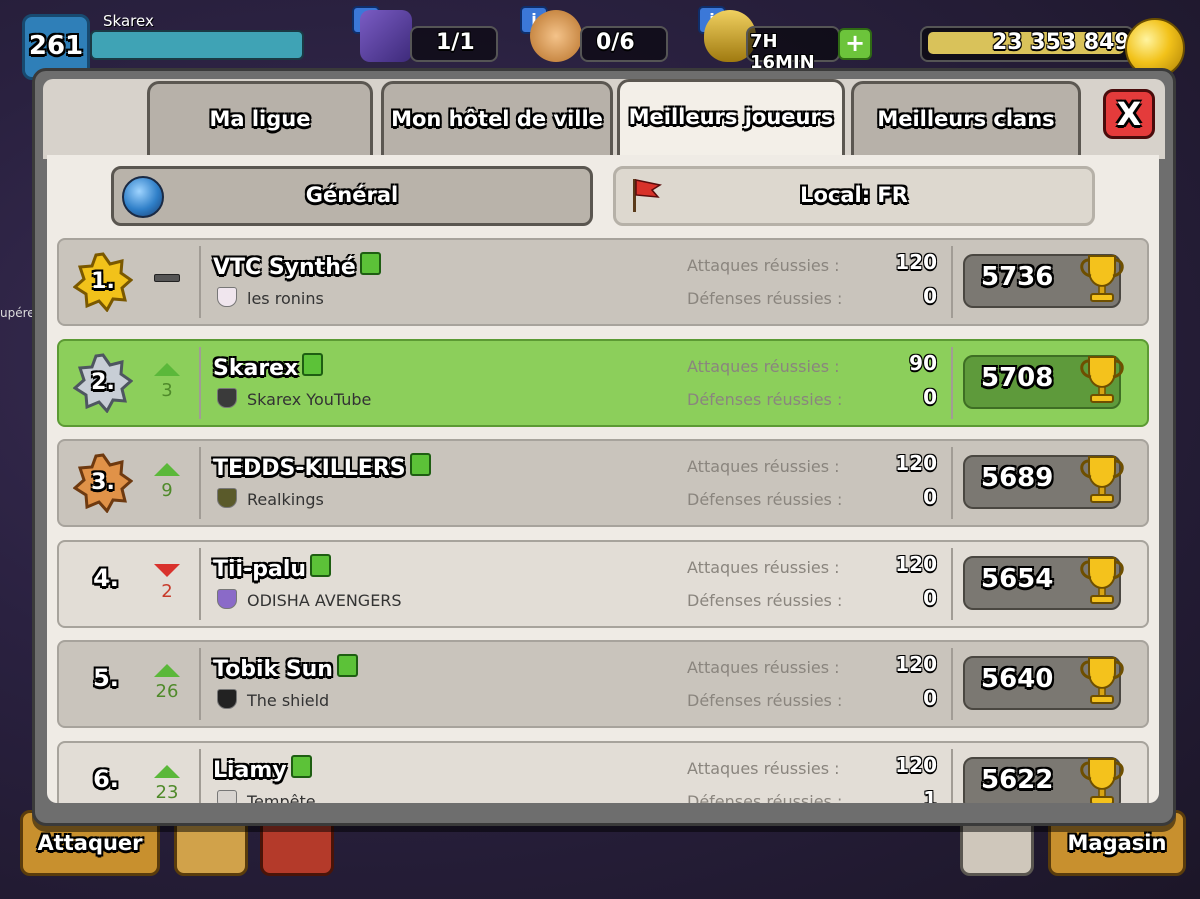 The image size is (1200, 899). Describe the element at coordinates (167, 390) in the screenshot. I see `trend-value: 3` at that location.